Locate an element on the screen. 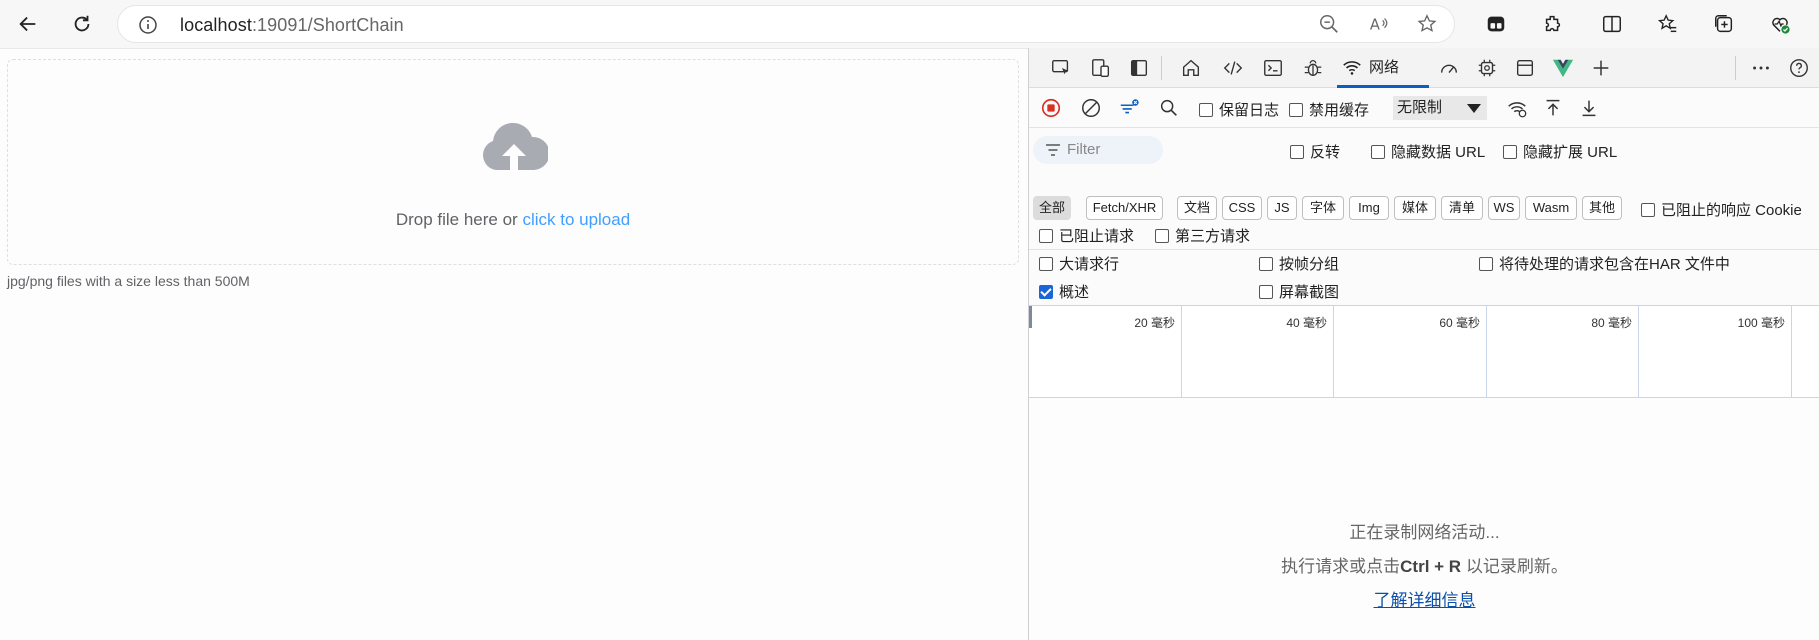 Image resolution: width=1819 pixels, height=640 pixels. chip-ws: WS is located at coordinates (1504, 208).